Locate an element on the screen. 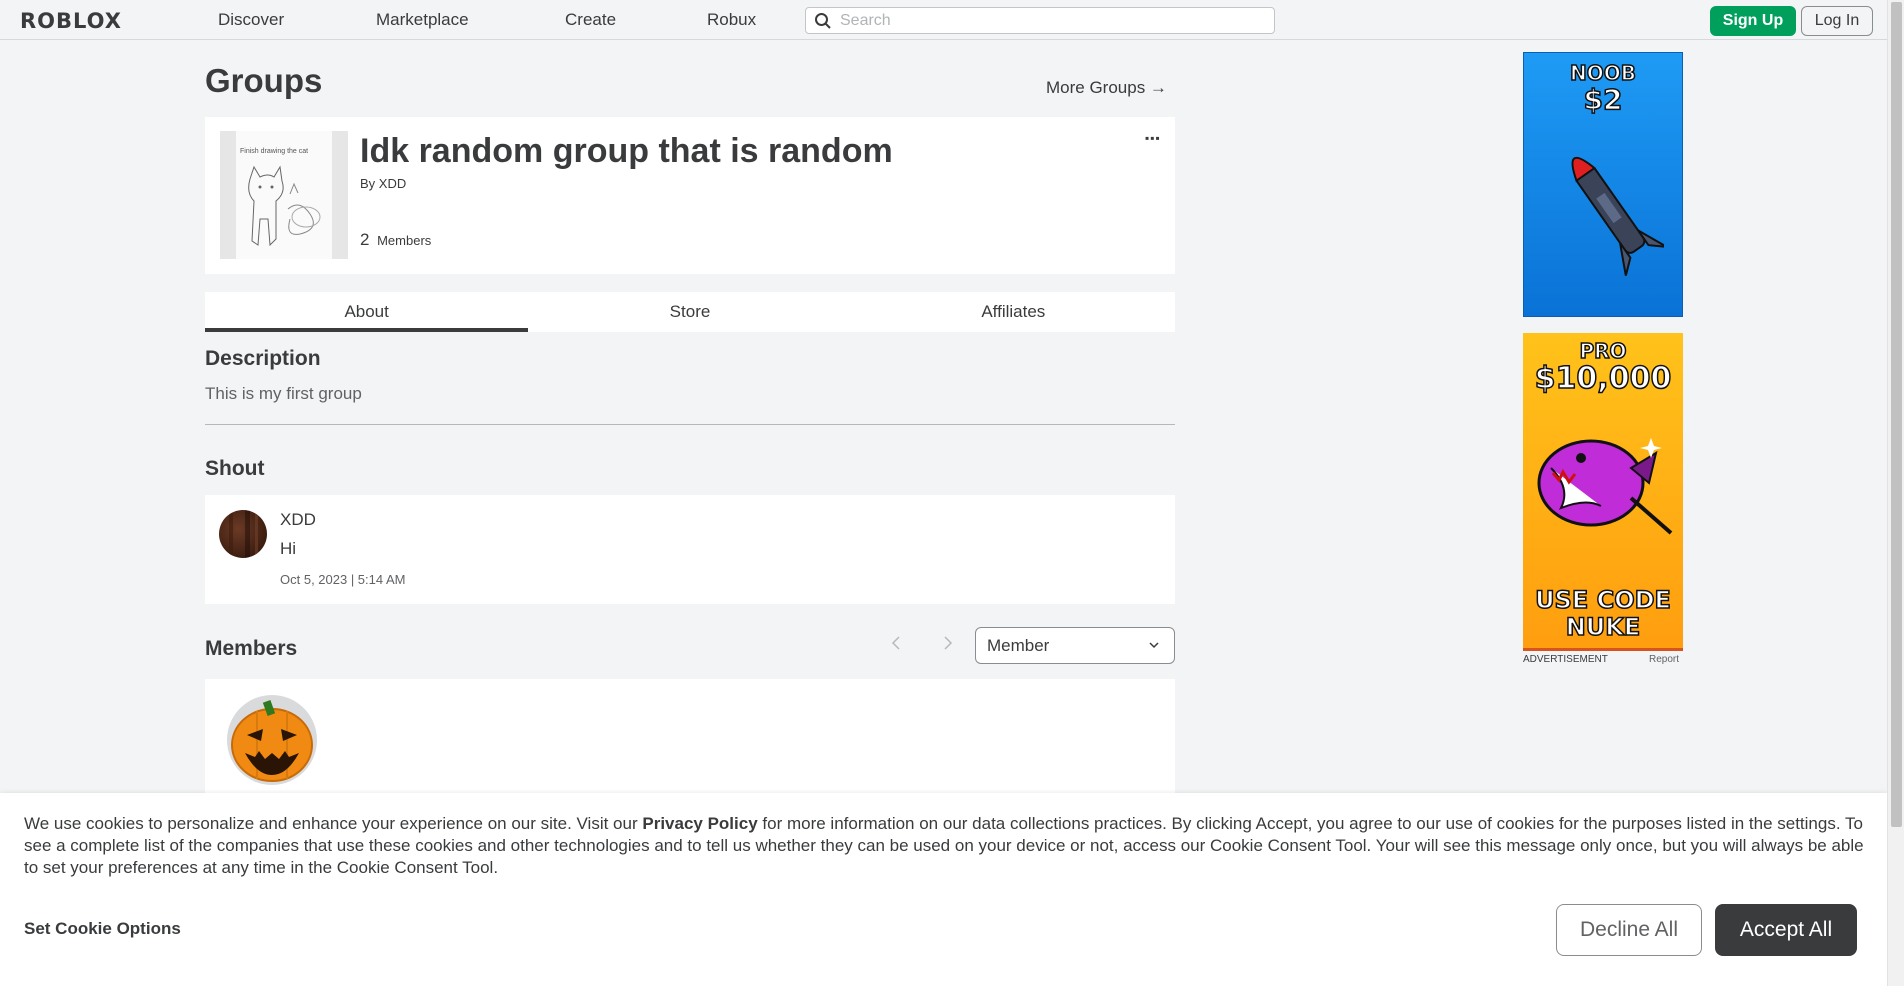 The width and height of the screenshot is (1904, 986). role-select-dropdown: Member is located at coordinates (1075, 645).